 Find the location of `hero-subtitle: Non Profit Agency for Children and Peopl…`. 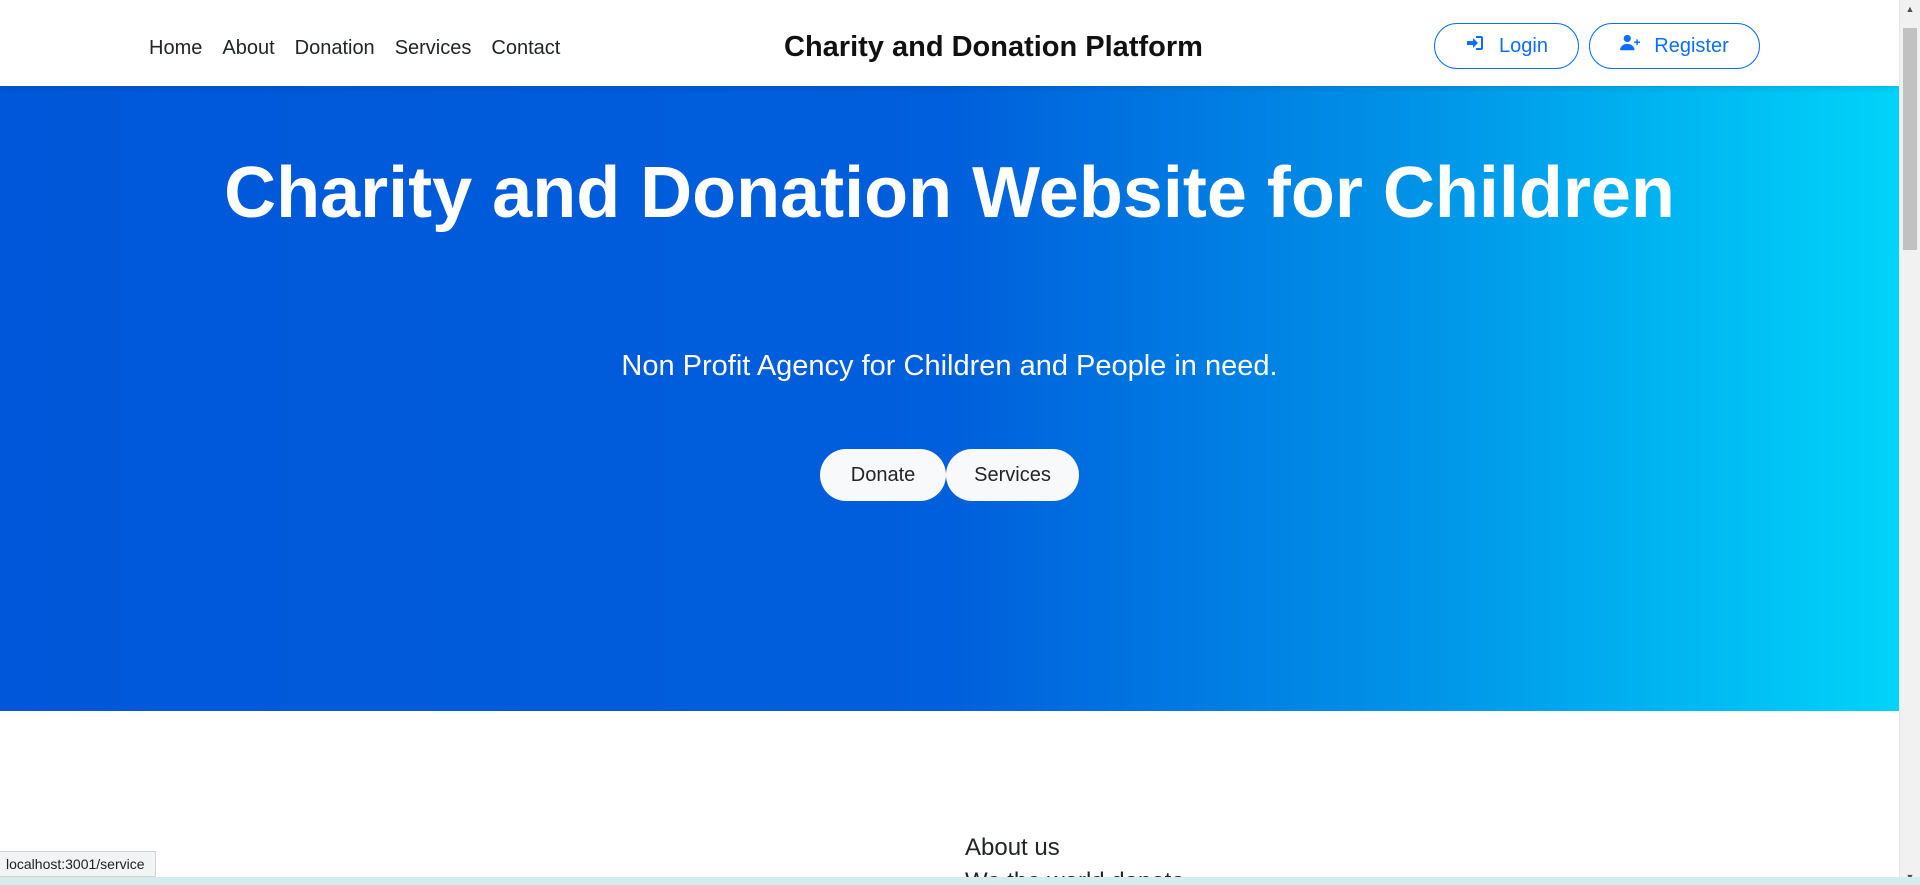

hero-subtitle: Non Profit Agency for Children and Peopl… is located at coordinates (949, 366).